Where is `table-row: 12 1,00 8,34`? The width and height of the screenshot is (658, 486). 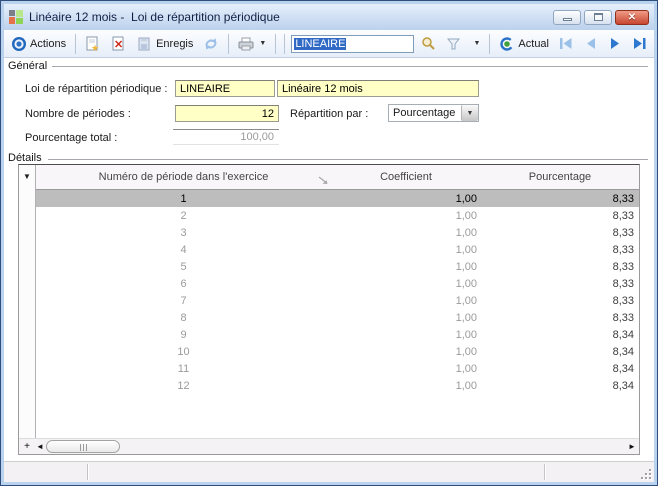
table-row: 12 1,00 8,34 is located at coordinates (337, 385).